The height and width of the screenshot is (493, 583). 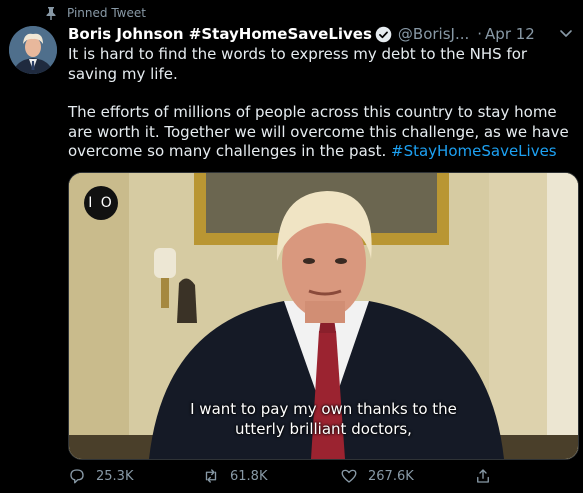 I want to click on share-button, so click(x=483, y=476).